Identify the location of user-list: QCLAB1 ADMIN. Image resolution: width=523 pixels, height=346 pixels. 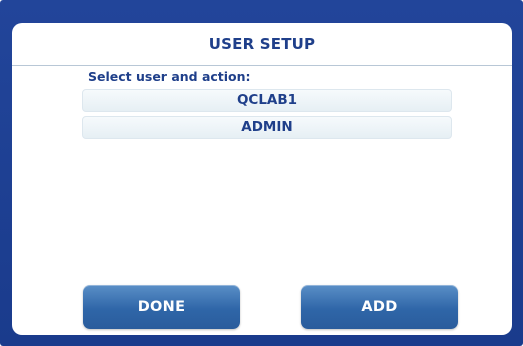
(267, 116).